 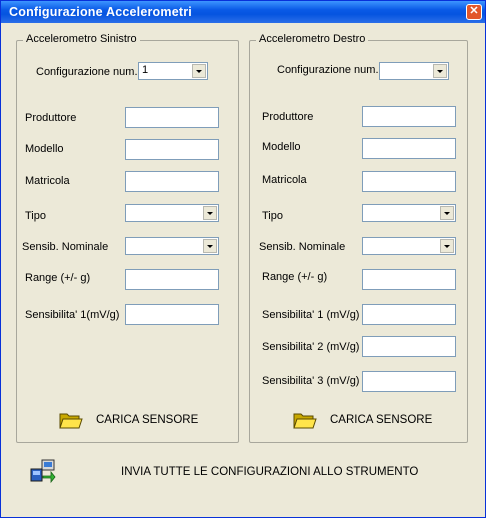 What do you see at coordinates (172, 181) in the screenshot?
I see `left-matricola-field` at bounding box center [172, 181].